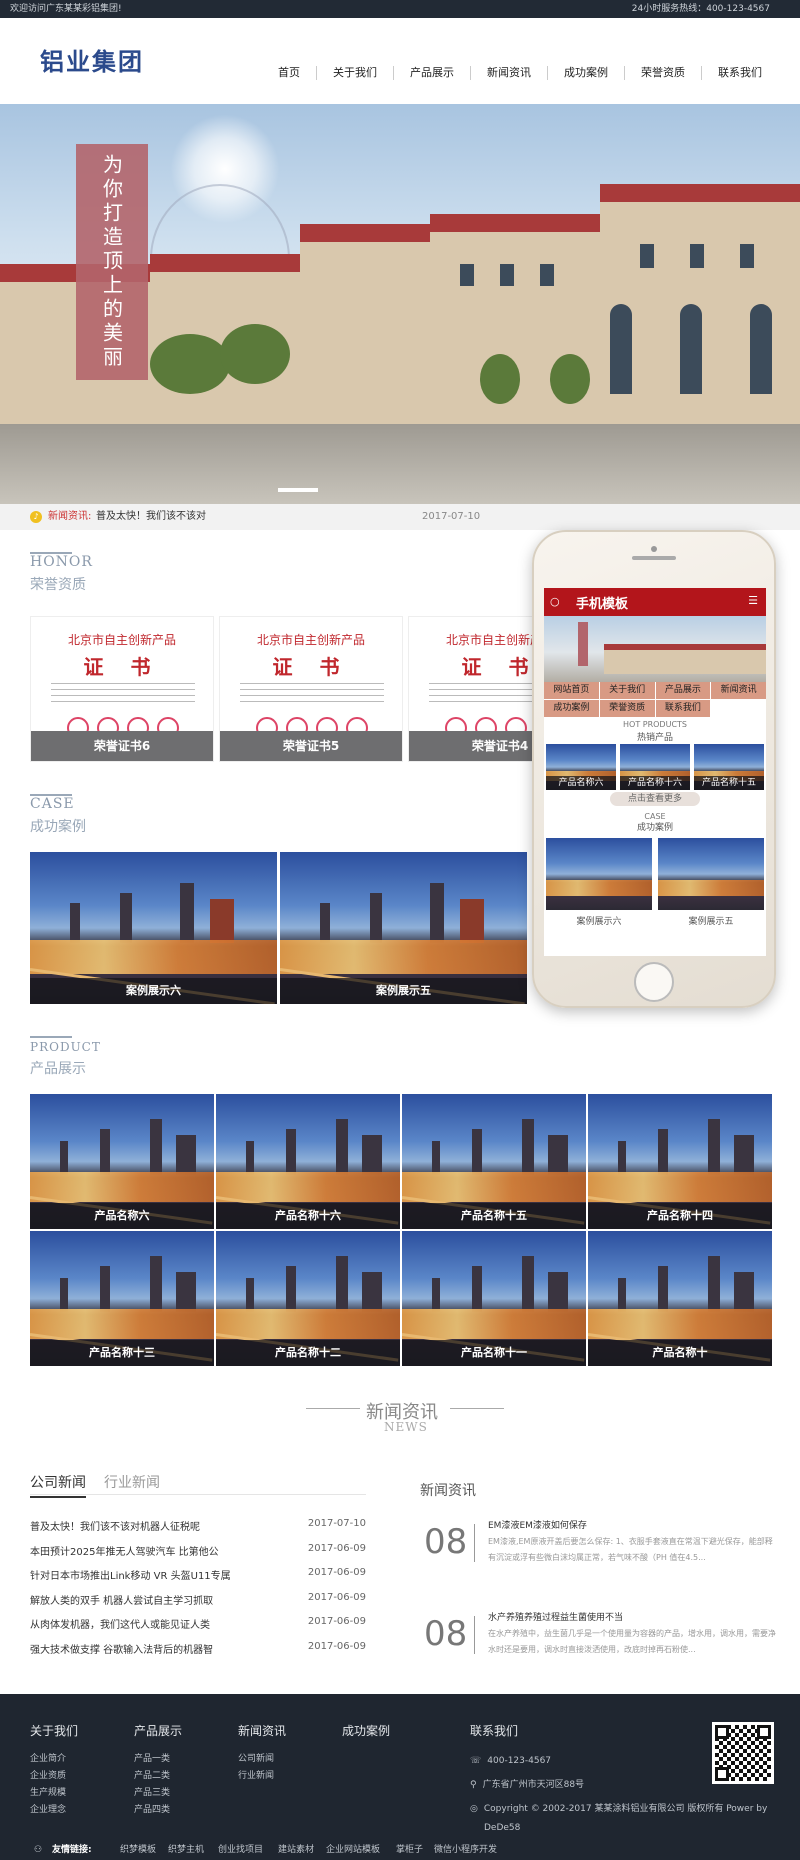 This screenshot has height=1860, width=800. Describe the element at coordinates (296, 1850) in the screenshot. I see `friend-link: 建站素材` at that location.